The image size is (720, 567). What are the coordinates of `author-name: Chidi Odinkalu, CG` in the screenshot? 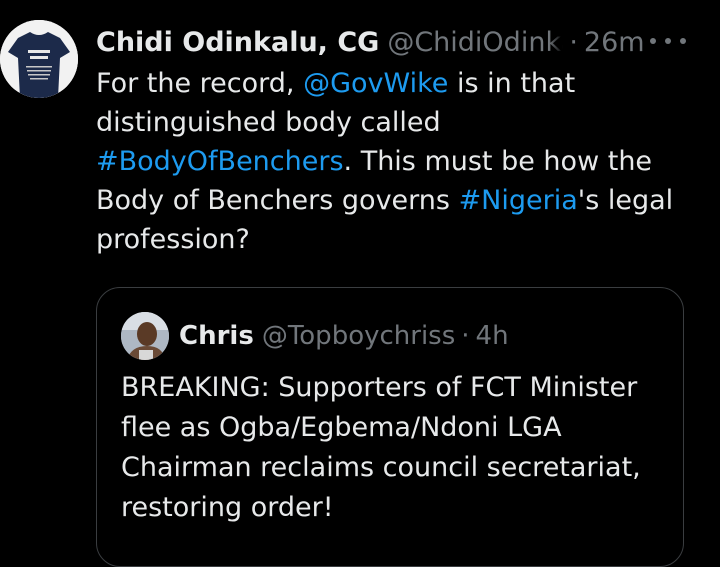 It's located at (237, 42).